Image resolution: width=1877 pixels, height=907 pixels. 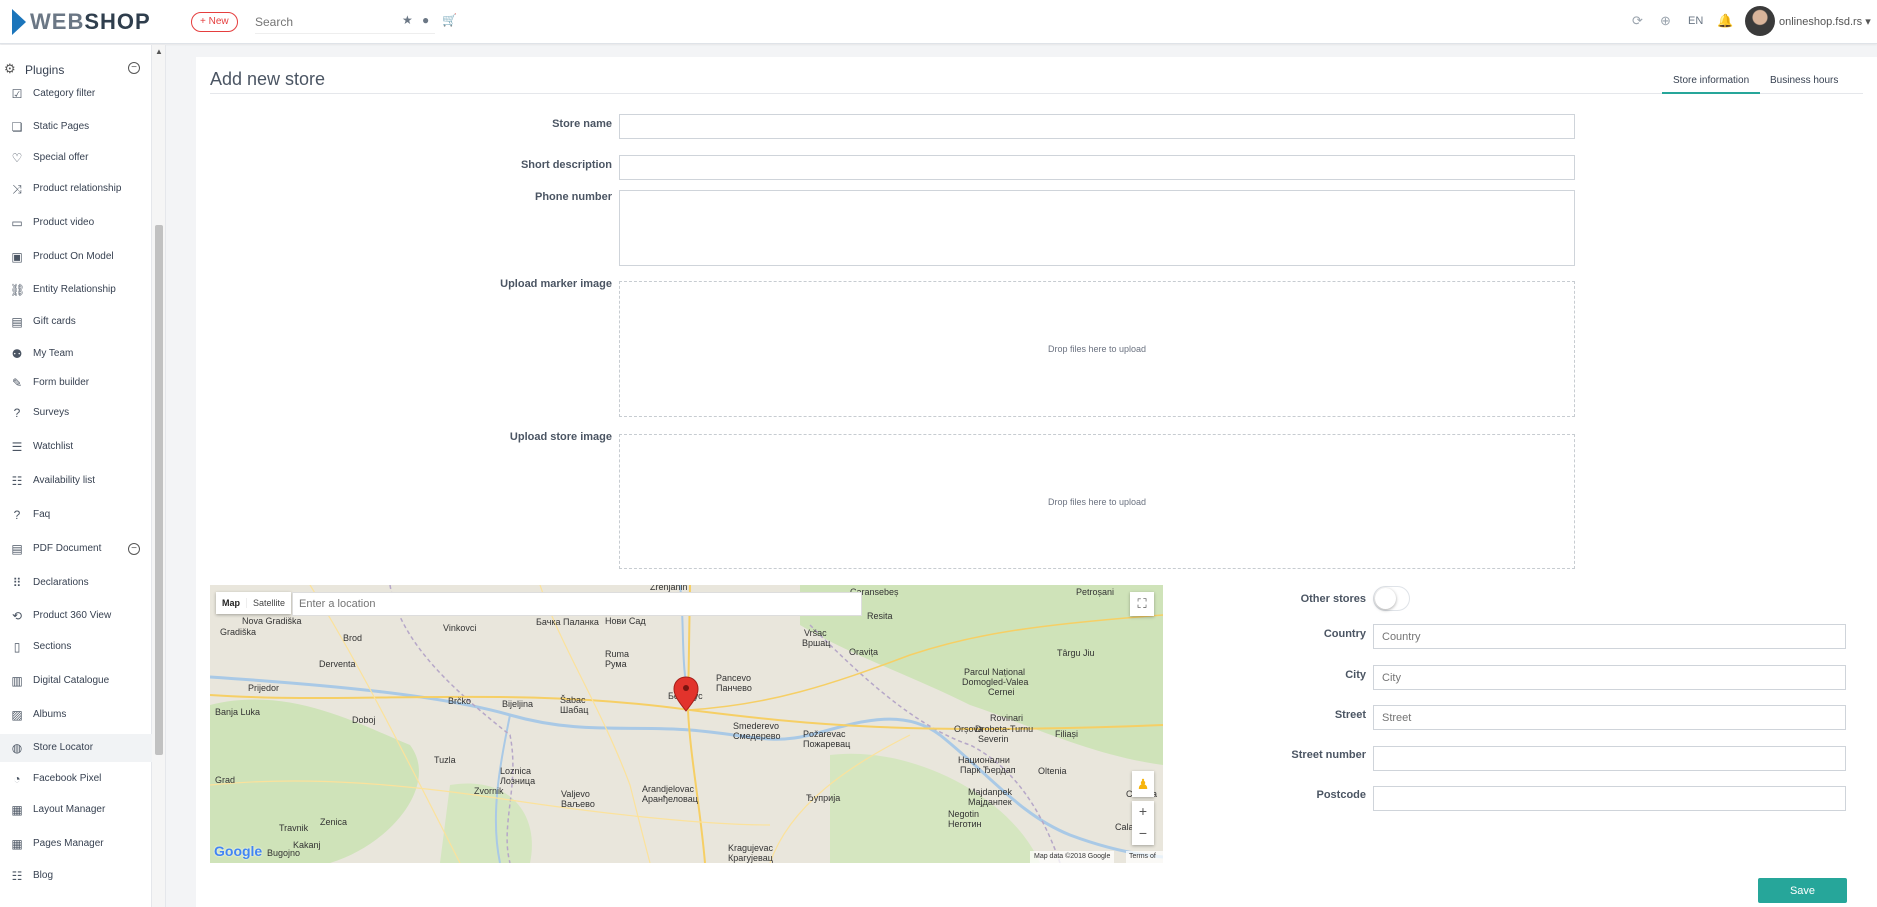 I want to click on sidebar-item-pages-manager: ▦ Pages Manager, so click(x=76, y=844).